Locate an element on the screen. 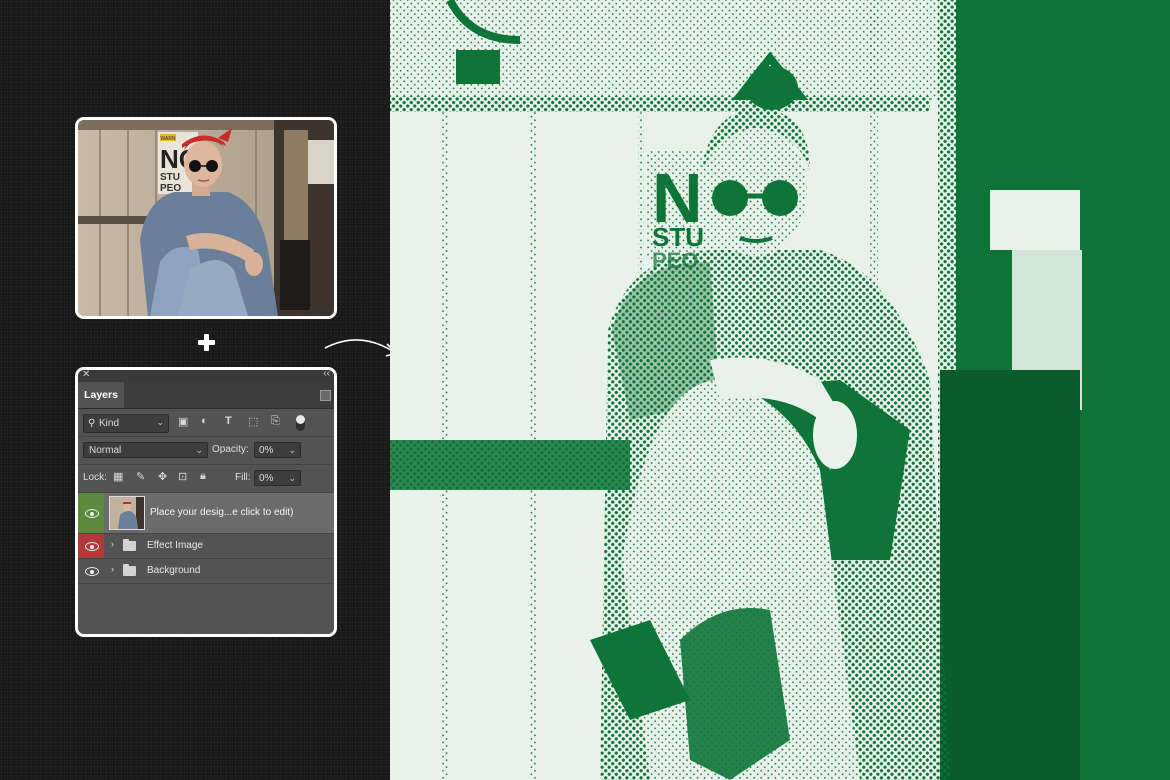 The image size is (1170, 780). type-filter-icon: T is located at coordinates (228, 421).